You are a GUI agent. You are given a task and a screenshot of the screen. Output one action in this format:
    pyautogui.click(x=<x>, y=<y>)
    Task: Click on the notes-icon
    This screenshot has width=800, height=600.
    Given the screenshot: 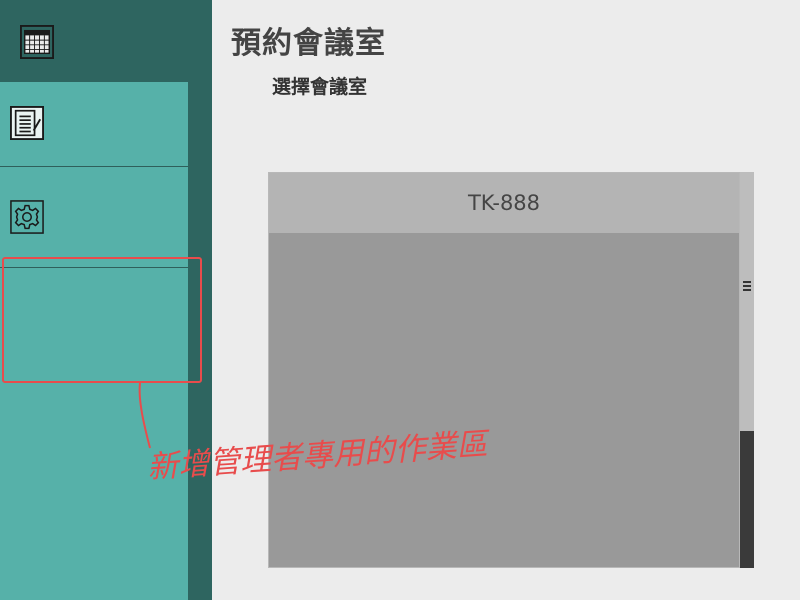 What is the action you would take?
    pyautogui.click(x=27, y=123)
    